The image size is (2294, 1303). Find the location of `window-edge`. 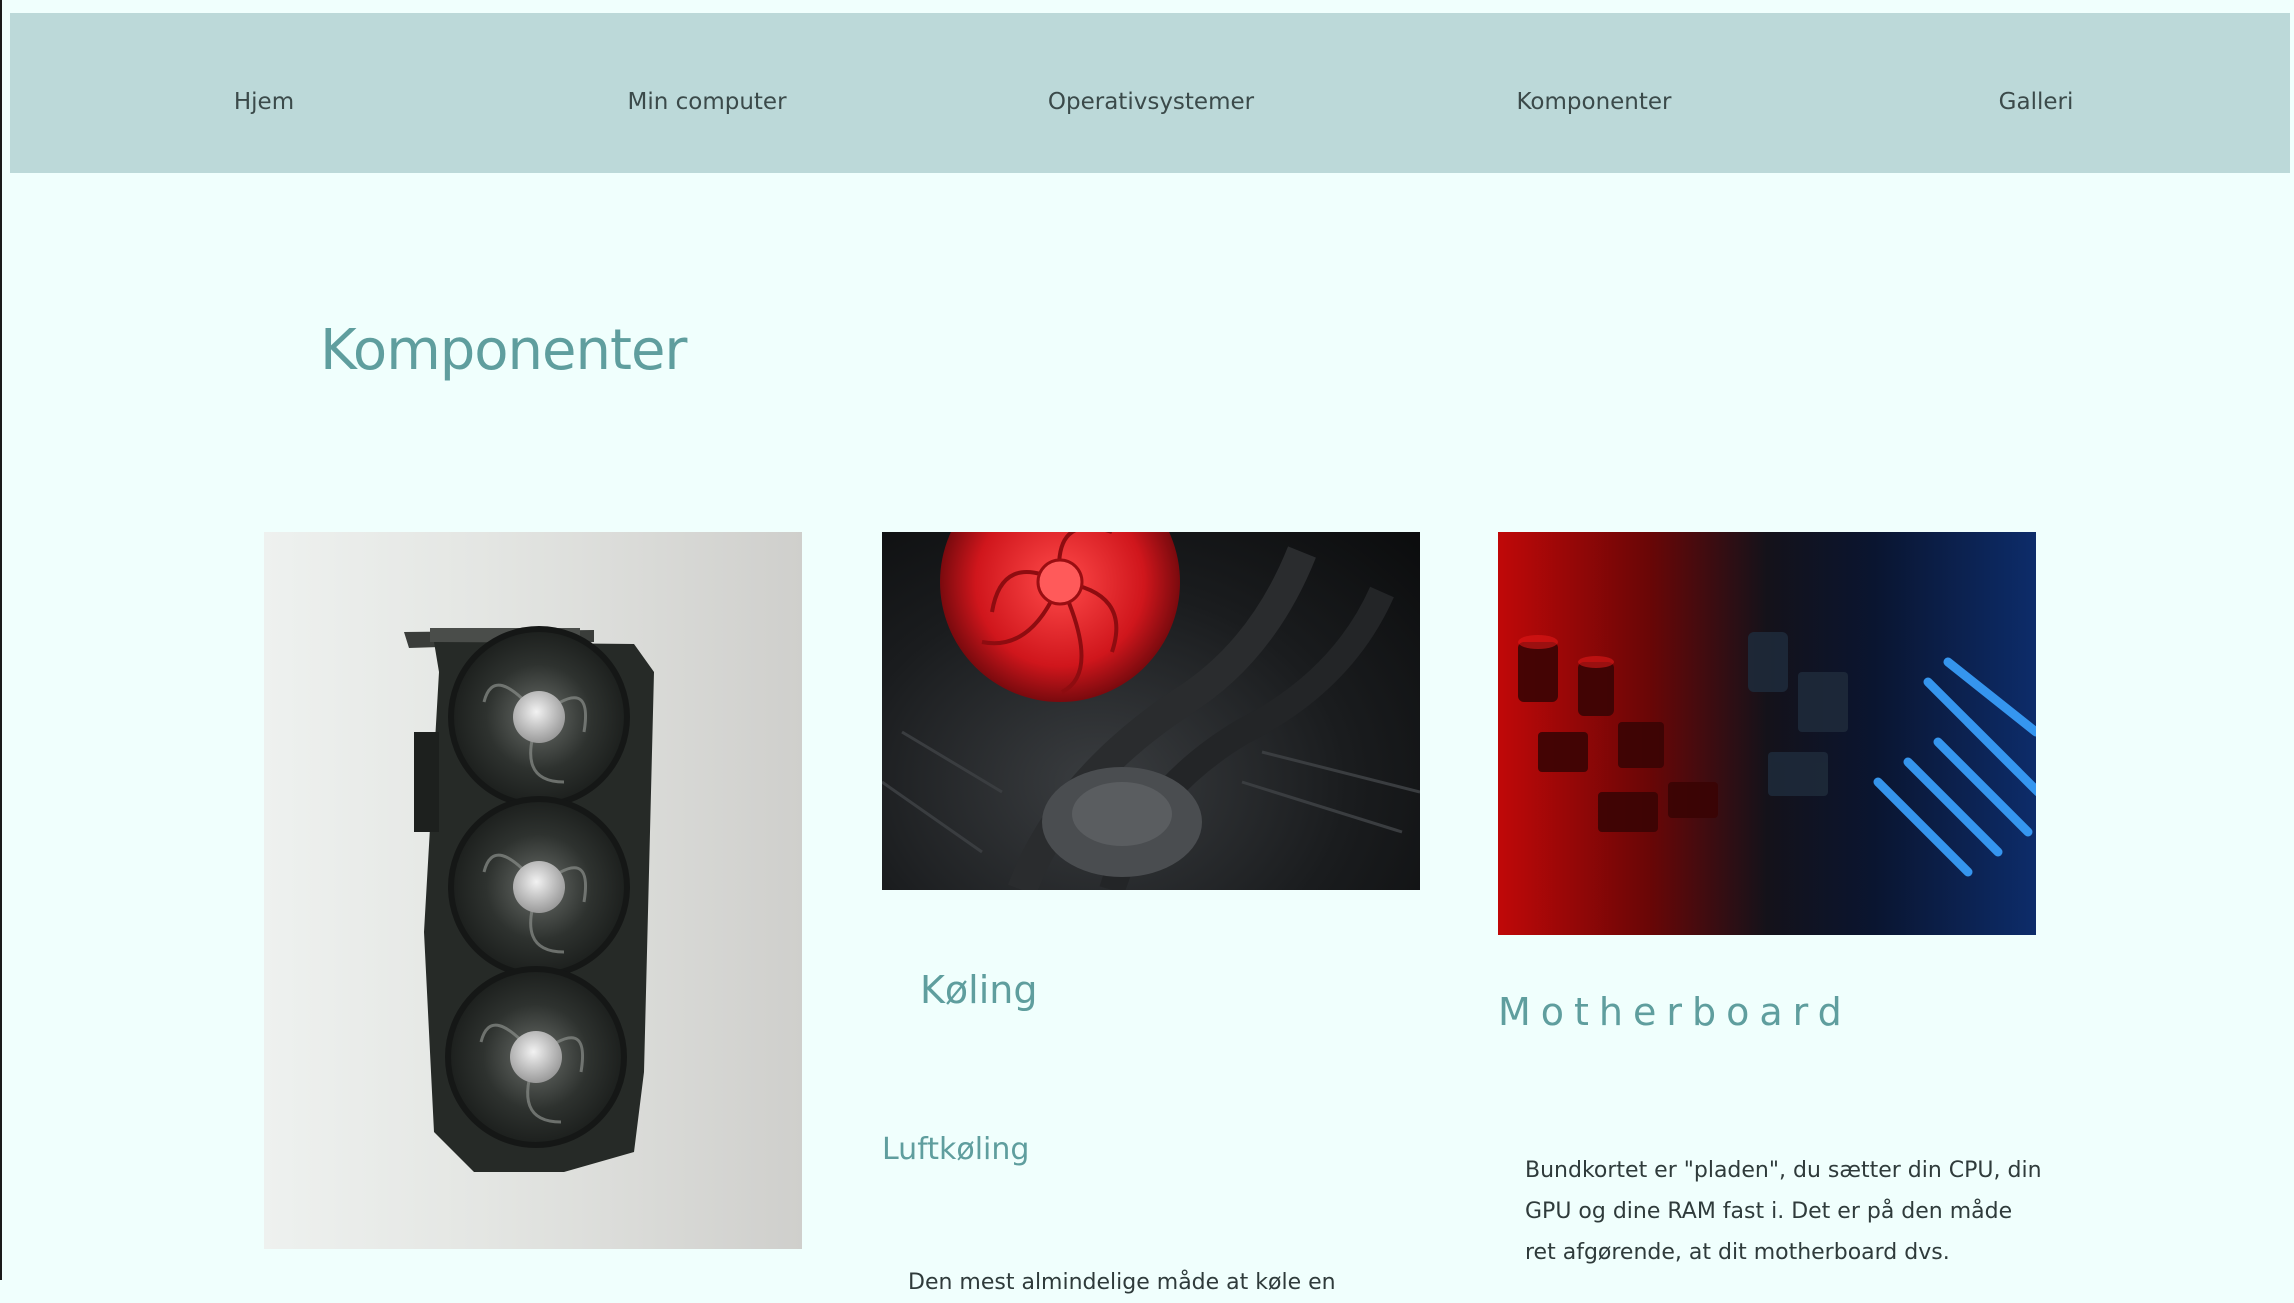

window-edge is located at coordinates (1, 640).